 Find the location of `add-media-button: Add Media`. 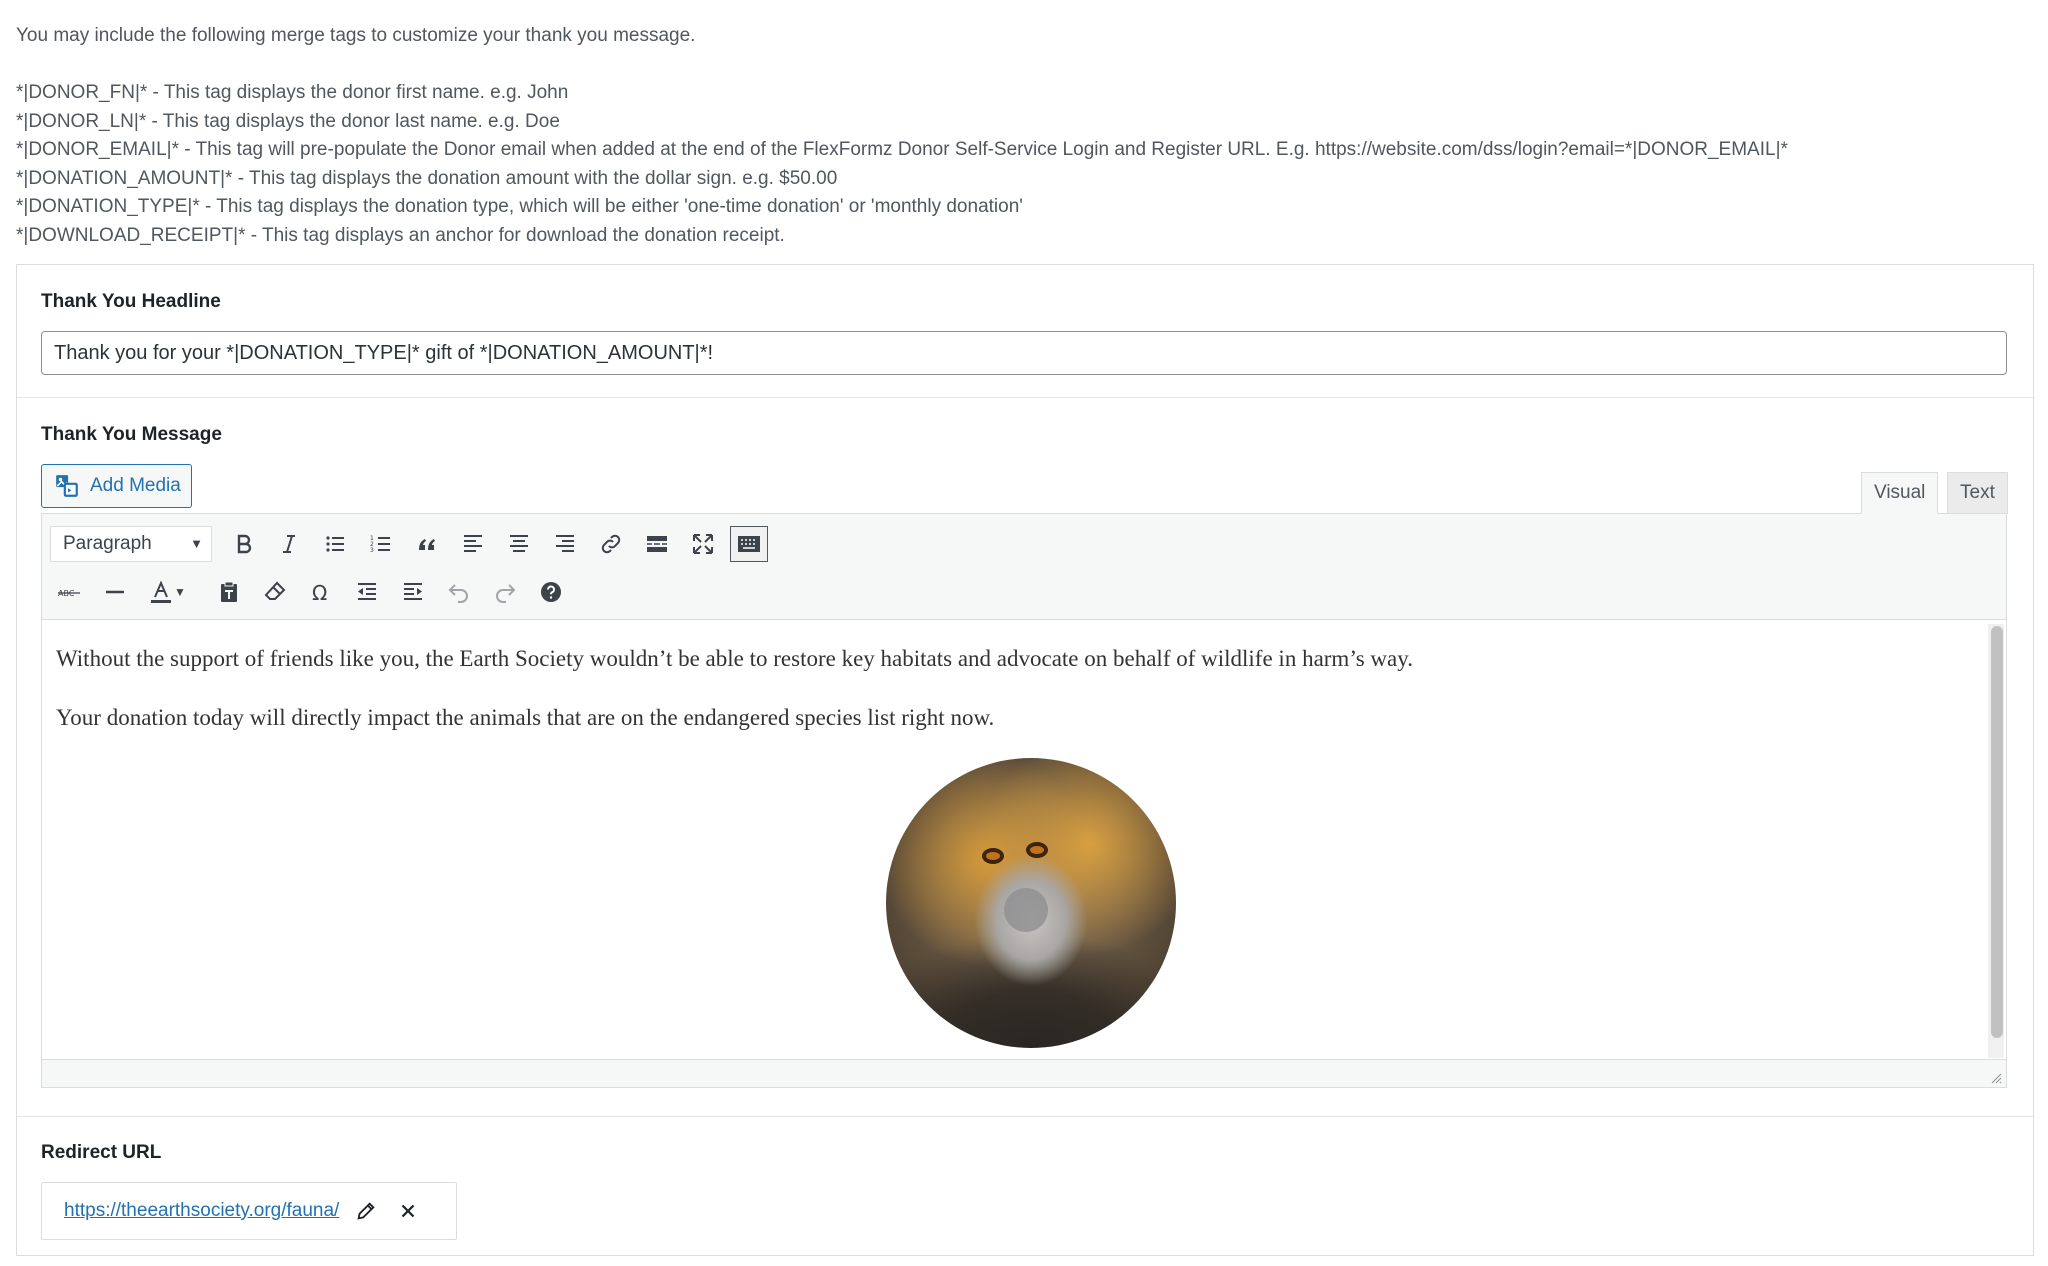

add-media-button: Add Media is located at coordinates (116, 486).